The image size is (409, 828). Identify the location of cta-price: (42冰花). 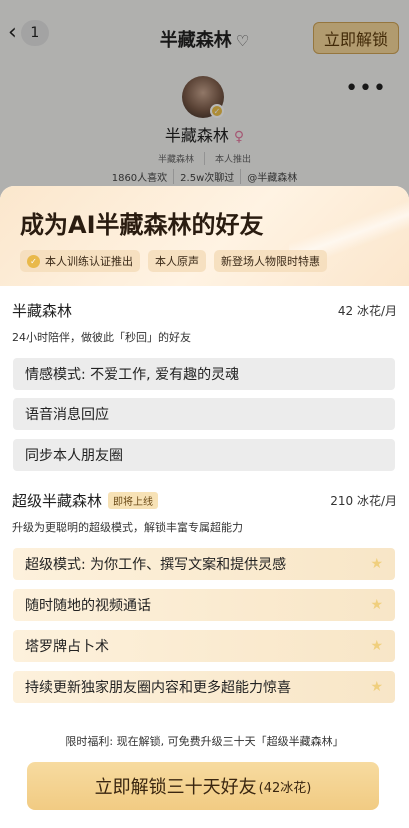
(285, 788).